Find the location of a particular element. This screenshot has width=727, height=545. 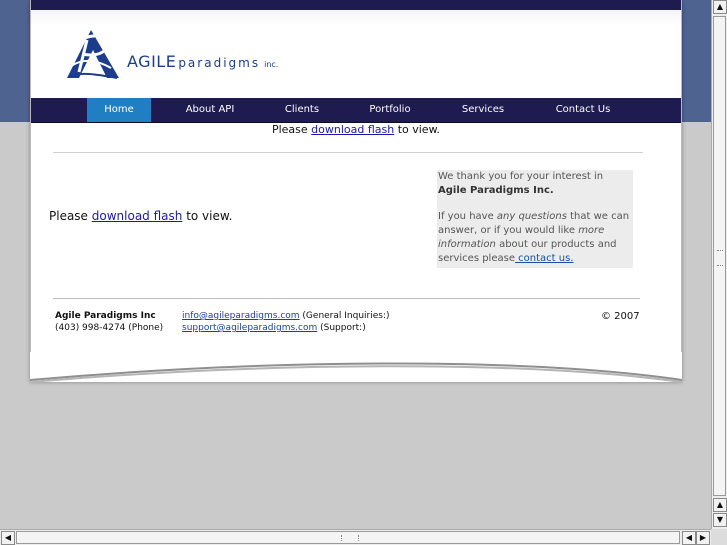

footer-company-name: Agile Paradigms Inc is located at coordinates (105, 316).